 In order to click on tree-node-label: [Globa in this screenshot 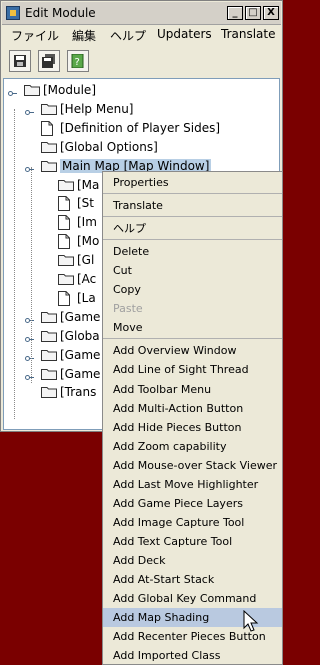, I will do `click(80, 335)`.